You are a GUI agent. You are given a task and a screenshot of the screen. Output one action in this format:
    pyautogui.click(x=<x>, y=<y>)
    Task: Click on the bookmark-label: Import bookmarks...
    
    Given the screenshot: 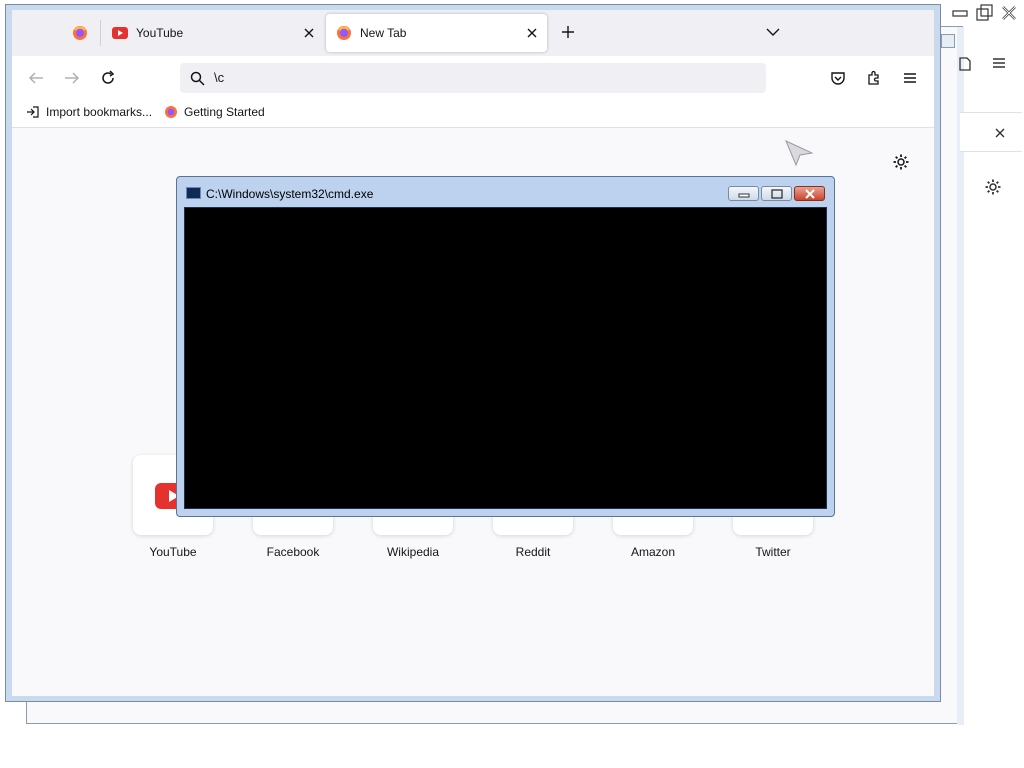 What is the action you would take?
    pyautogui.click(x=99, y=112)
    